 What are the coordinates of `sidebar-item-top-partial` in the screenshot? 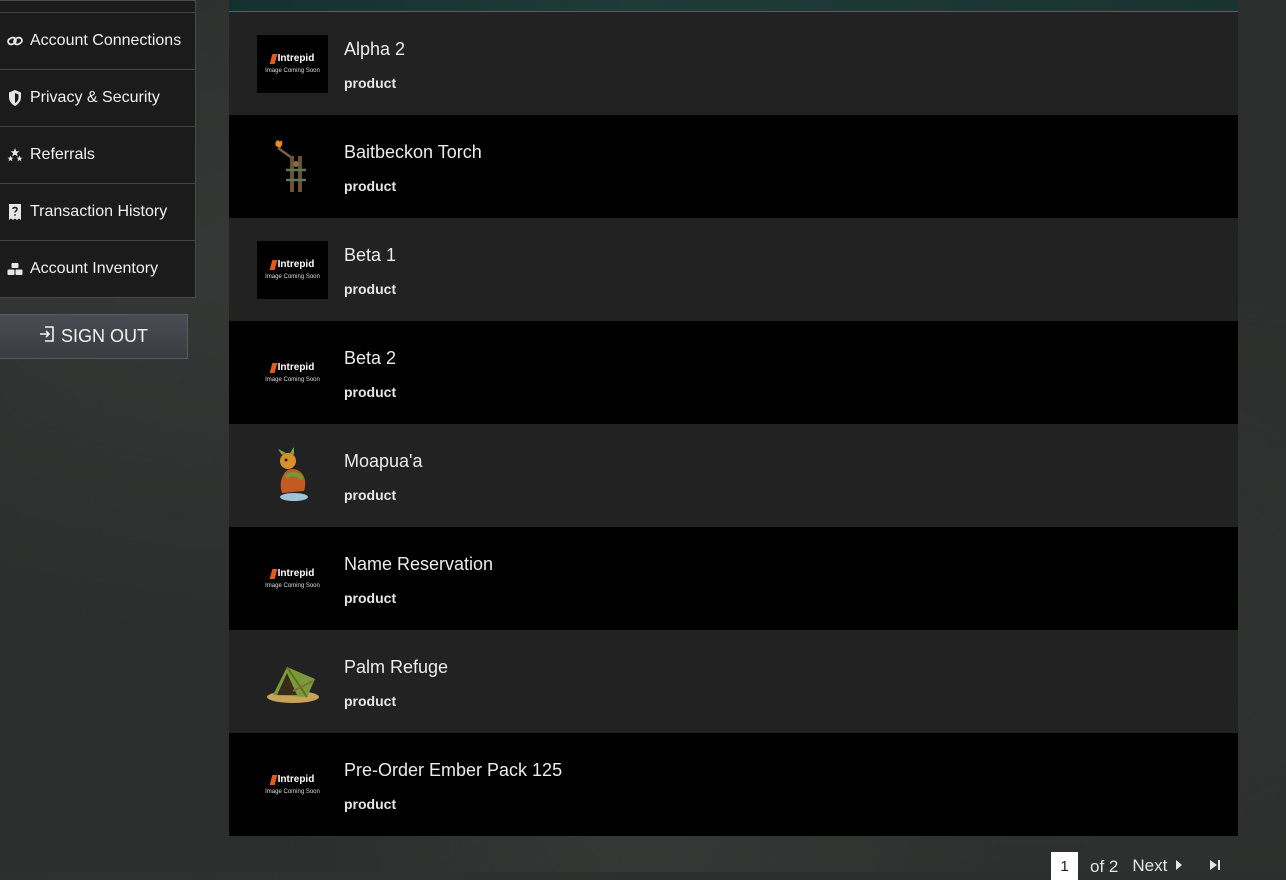 It's located at (97, 6).